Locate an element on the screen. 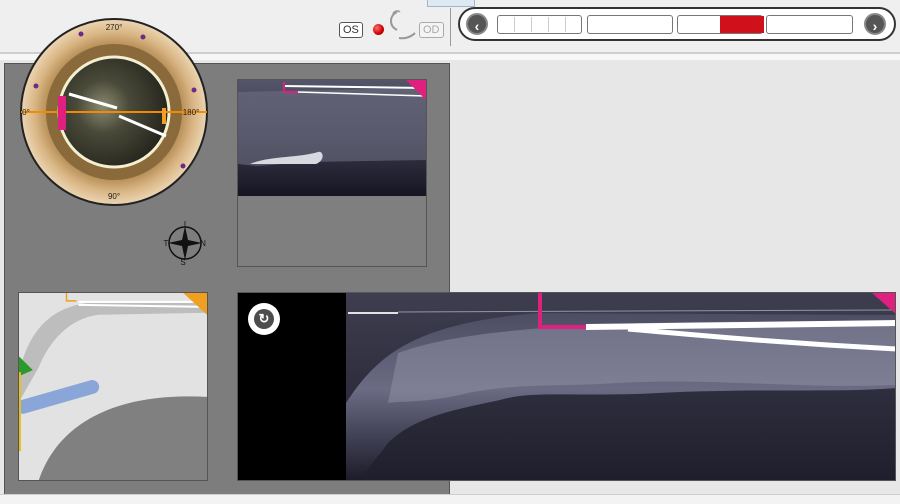 This screenshot has width=900, height=504. marker-magenta is located at coordinates (62, 113).